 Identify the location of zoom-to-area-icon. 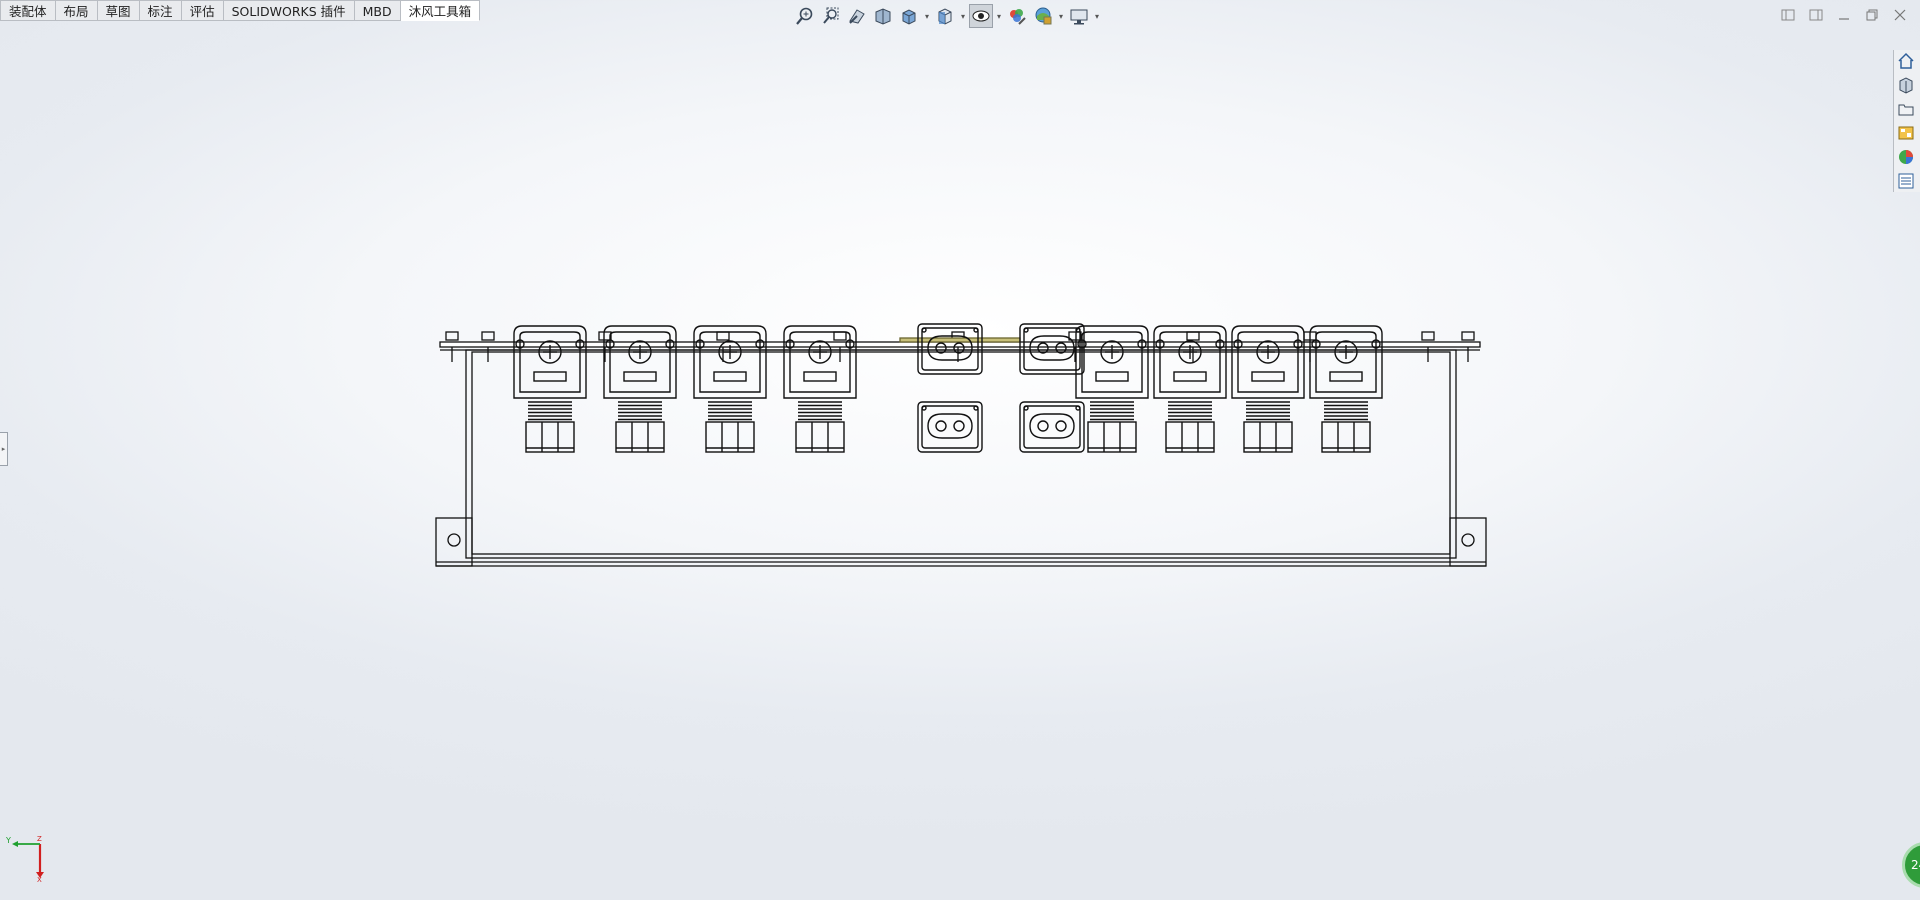
(831, 16).